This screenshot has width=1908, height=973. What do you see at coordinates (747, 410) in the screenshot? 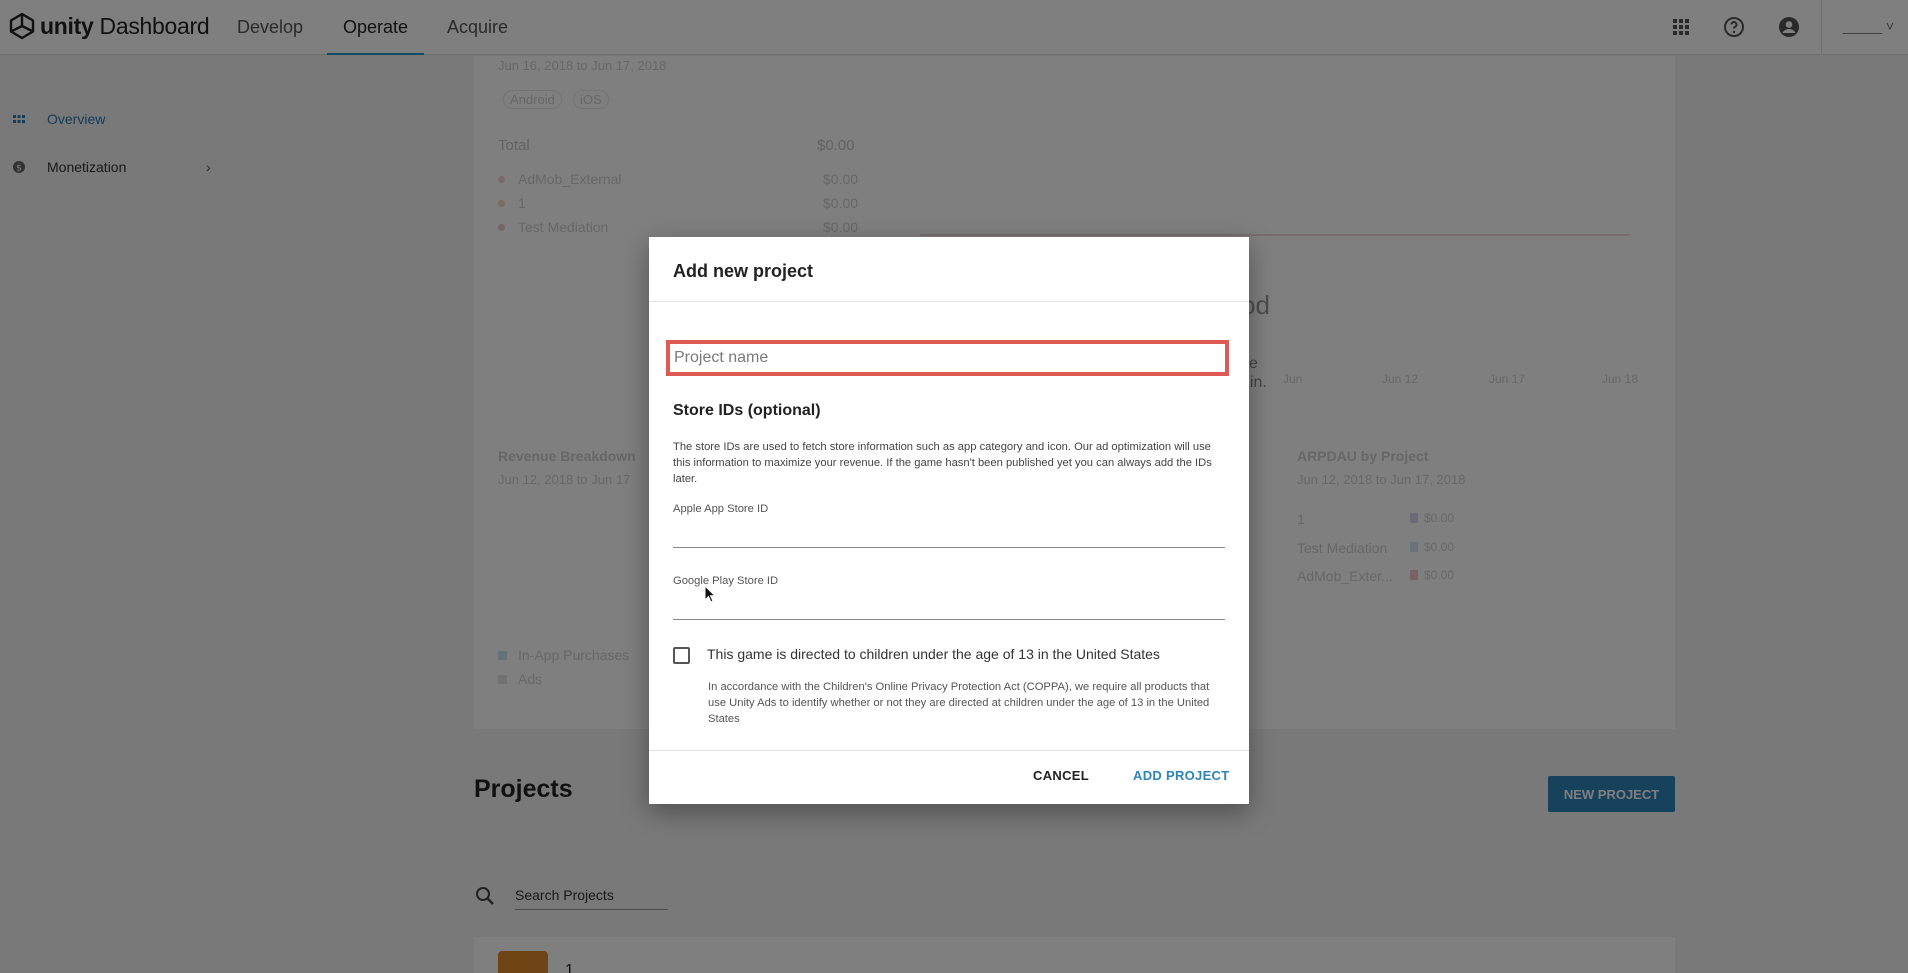
I see `store-ids-heading: Store IDs (optional)` at bounding box center [747, 410].